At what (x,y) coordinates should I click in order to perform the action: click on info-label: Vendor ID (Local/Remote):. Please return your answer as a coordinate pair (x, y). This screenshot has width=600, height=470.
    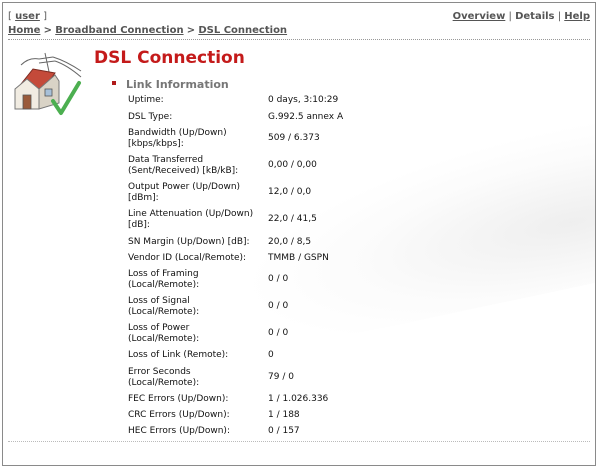
    Looking at the image, I should click on (187, 258).